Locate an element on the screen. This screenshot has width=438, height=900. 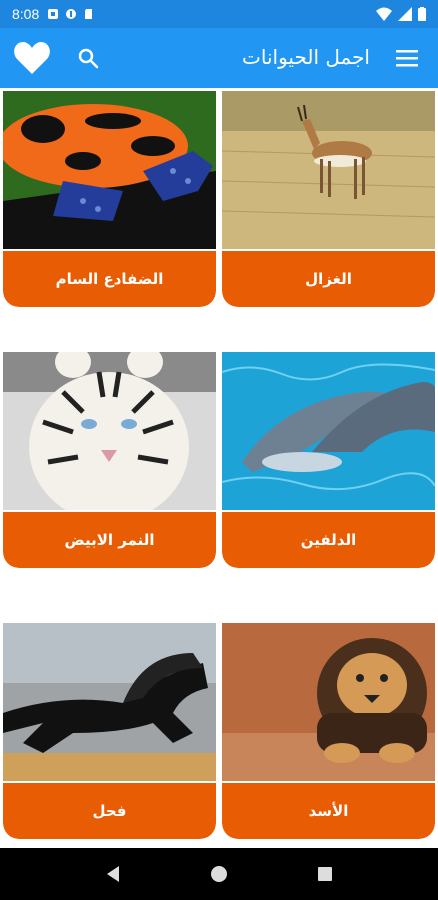
search-icon is located at coordinates (88, 58).